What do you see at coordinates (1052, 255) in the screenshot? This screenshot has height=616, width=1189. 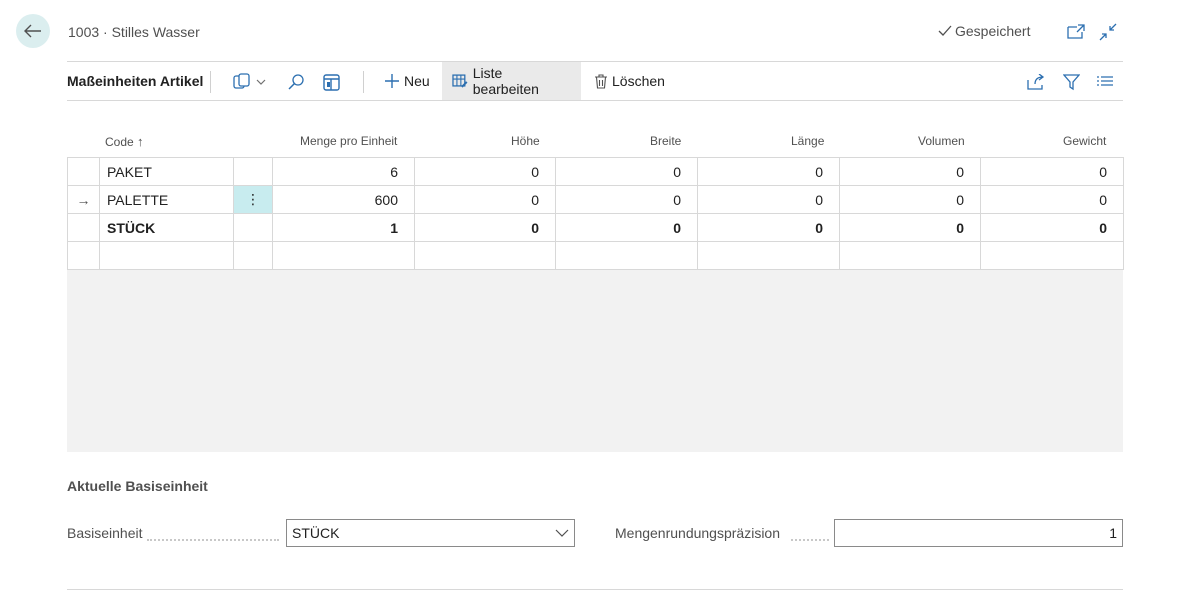 I see `cell-weight` at bounding box center [1052, 255].